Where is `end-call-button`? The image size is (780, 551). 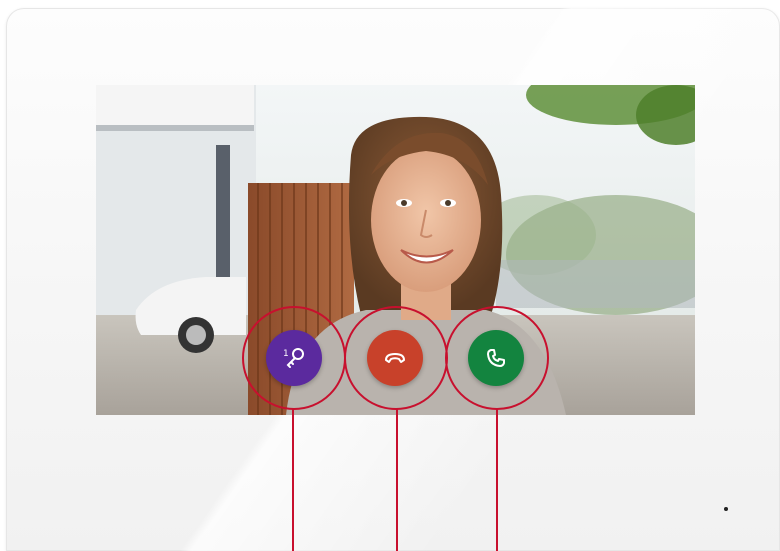 end-call-button is located at coordinates (395, 358).